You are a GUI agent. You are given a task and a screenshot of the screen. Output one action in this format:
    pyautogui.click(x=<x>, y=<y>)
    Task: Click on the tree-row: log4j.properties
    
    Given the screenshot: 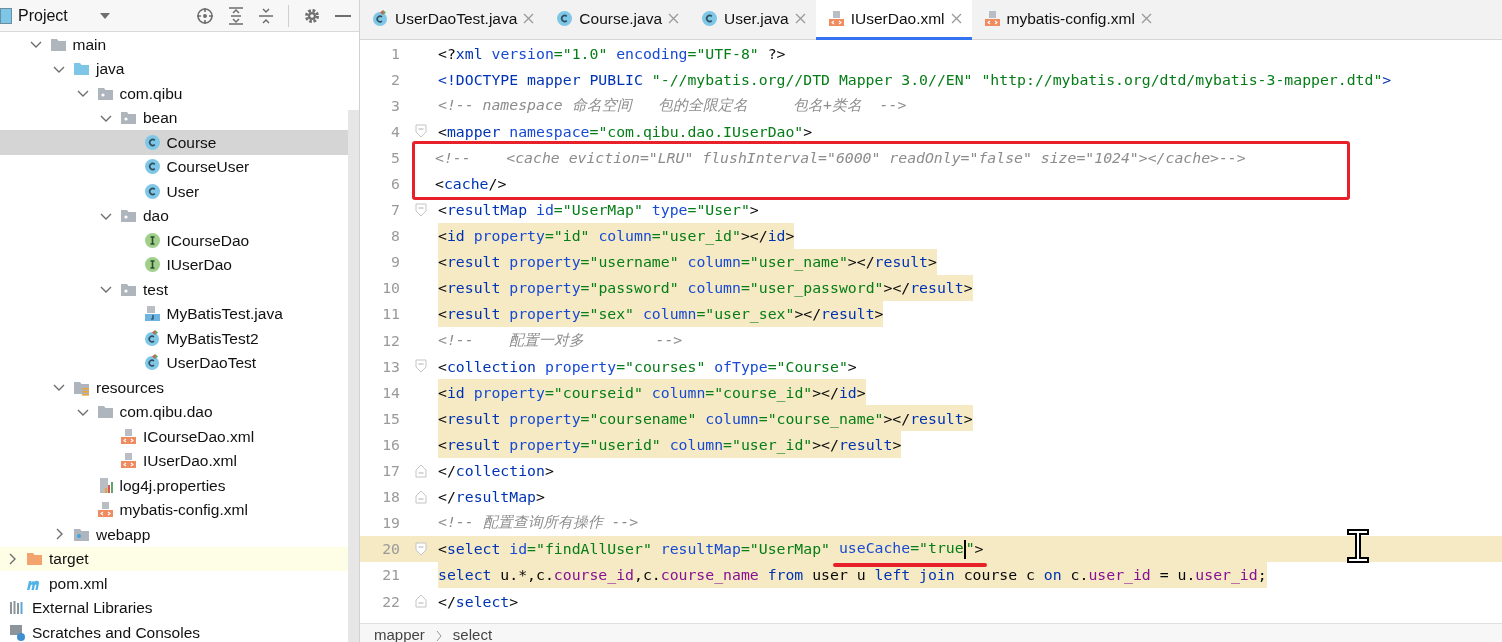 What is the action you would take?
    pyautogui.click(x=174, y=485)
    